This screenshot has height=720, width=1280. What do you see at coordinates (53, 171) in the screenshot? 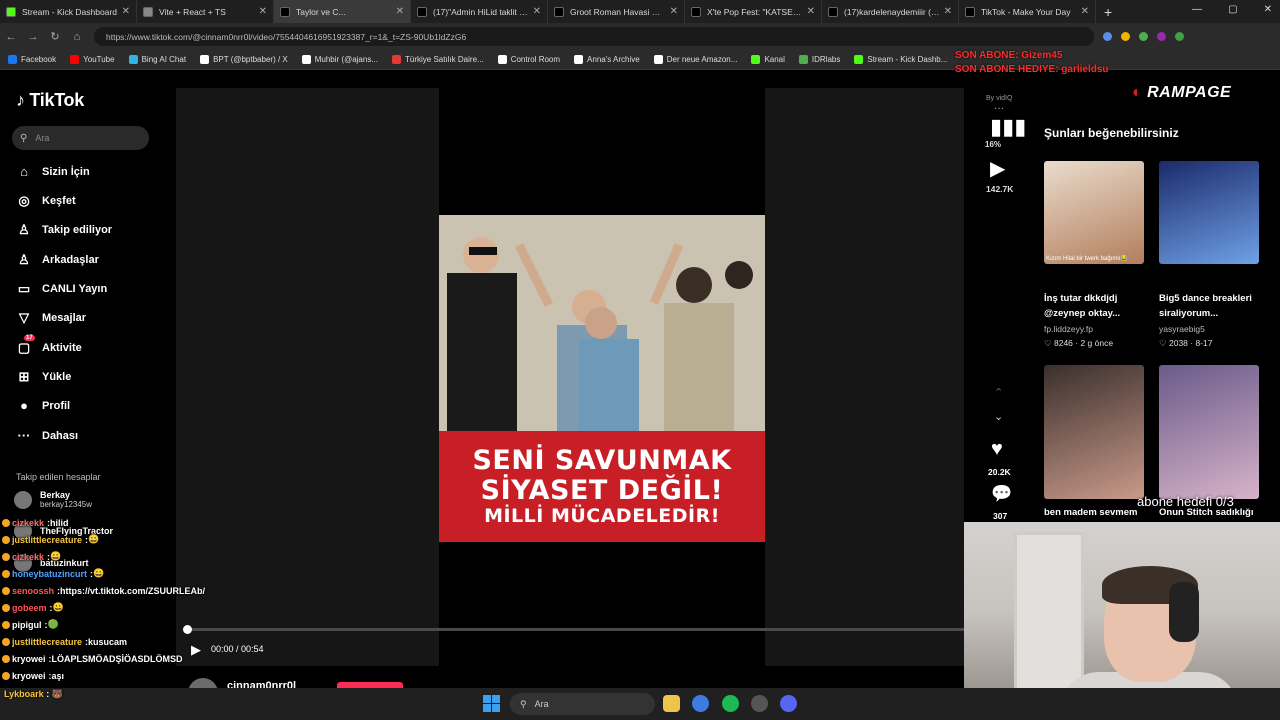
I see `sidebar-item-home: ⌂ Sizin İçin` at bounding box center [53, 171].